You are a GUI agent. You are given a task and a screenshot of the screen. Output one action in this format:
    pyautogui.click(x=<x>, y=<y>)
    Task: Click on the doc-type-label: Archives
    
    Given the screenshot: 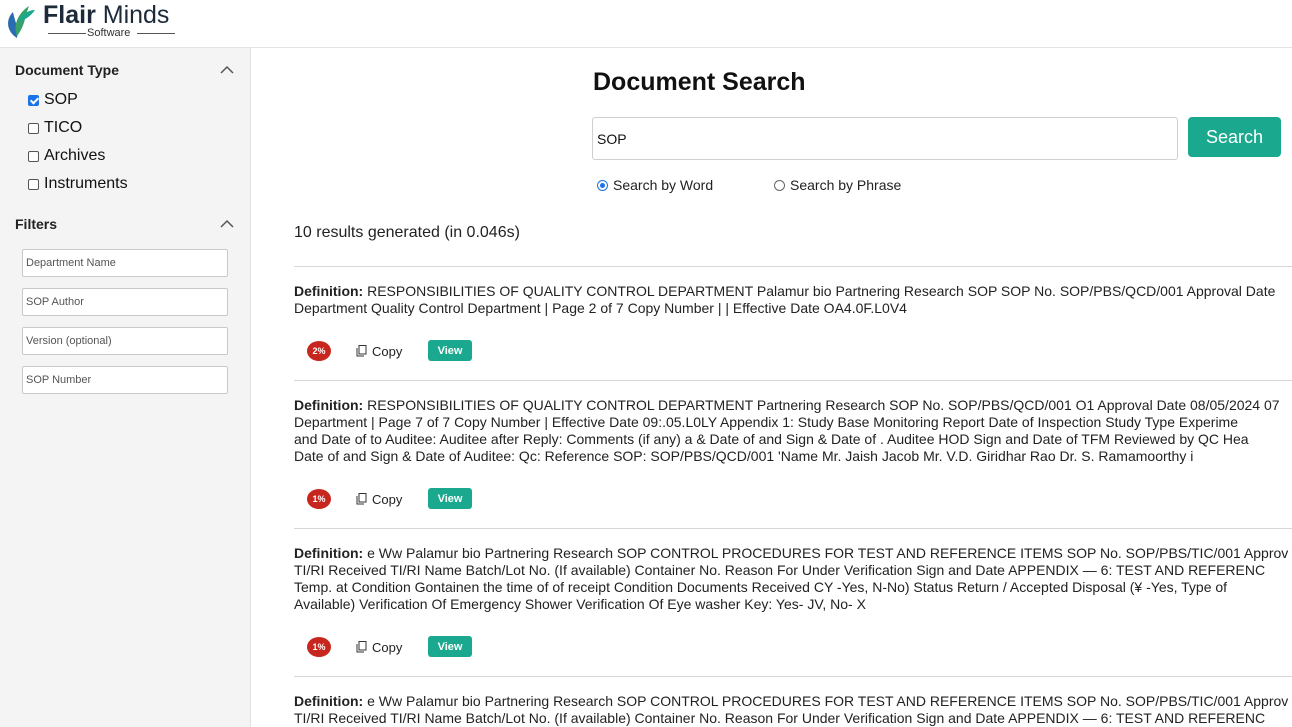 What is the action you would take?
    pyautogui.click(x=75, y=155)
    